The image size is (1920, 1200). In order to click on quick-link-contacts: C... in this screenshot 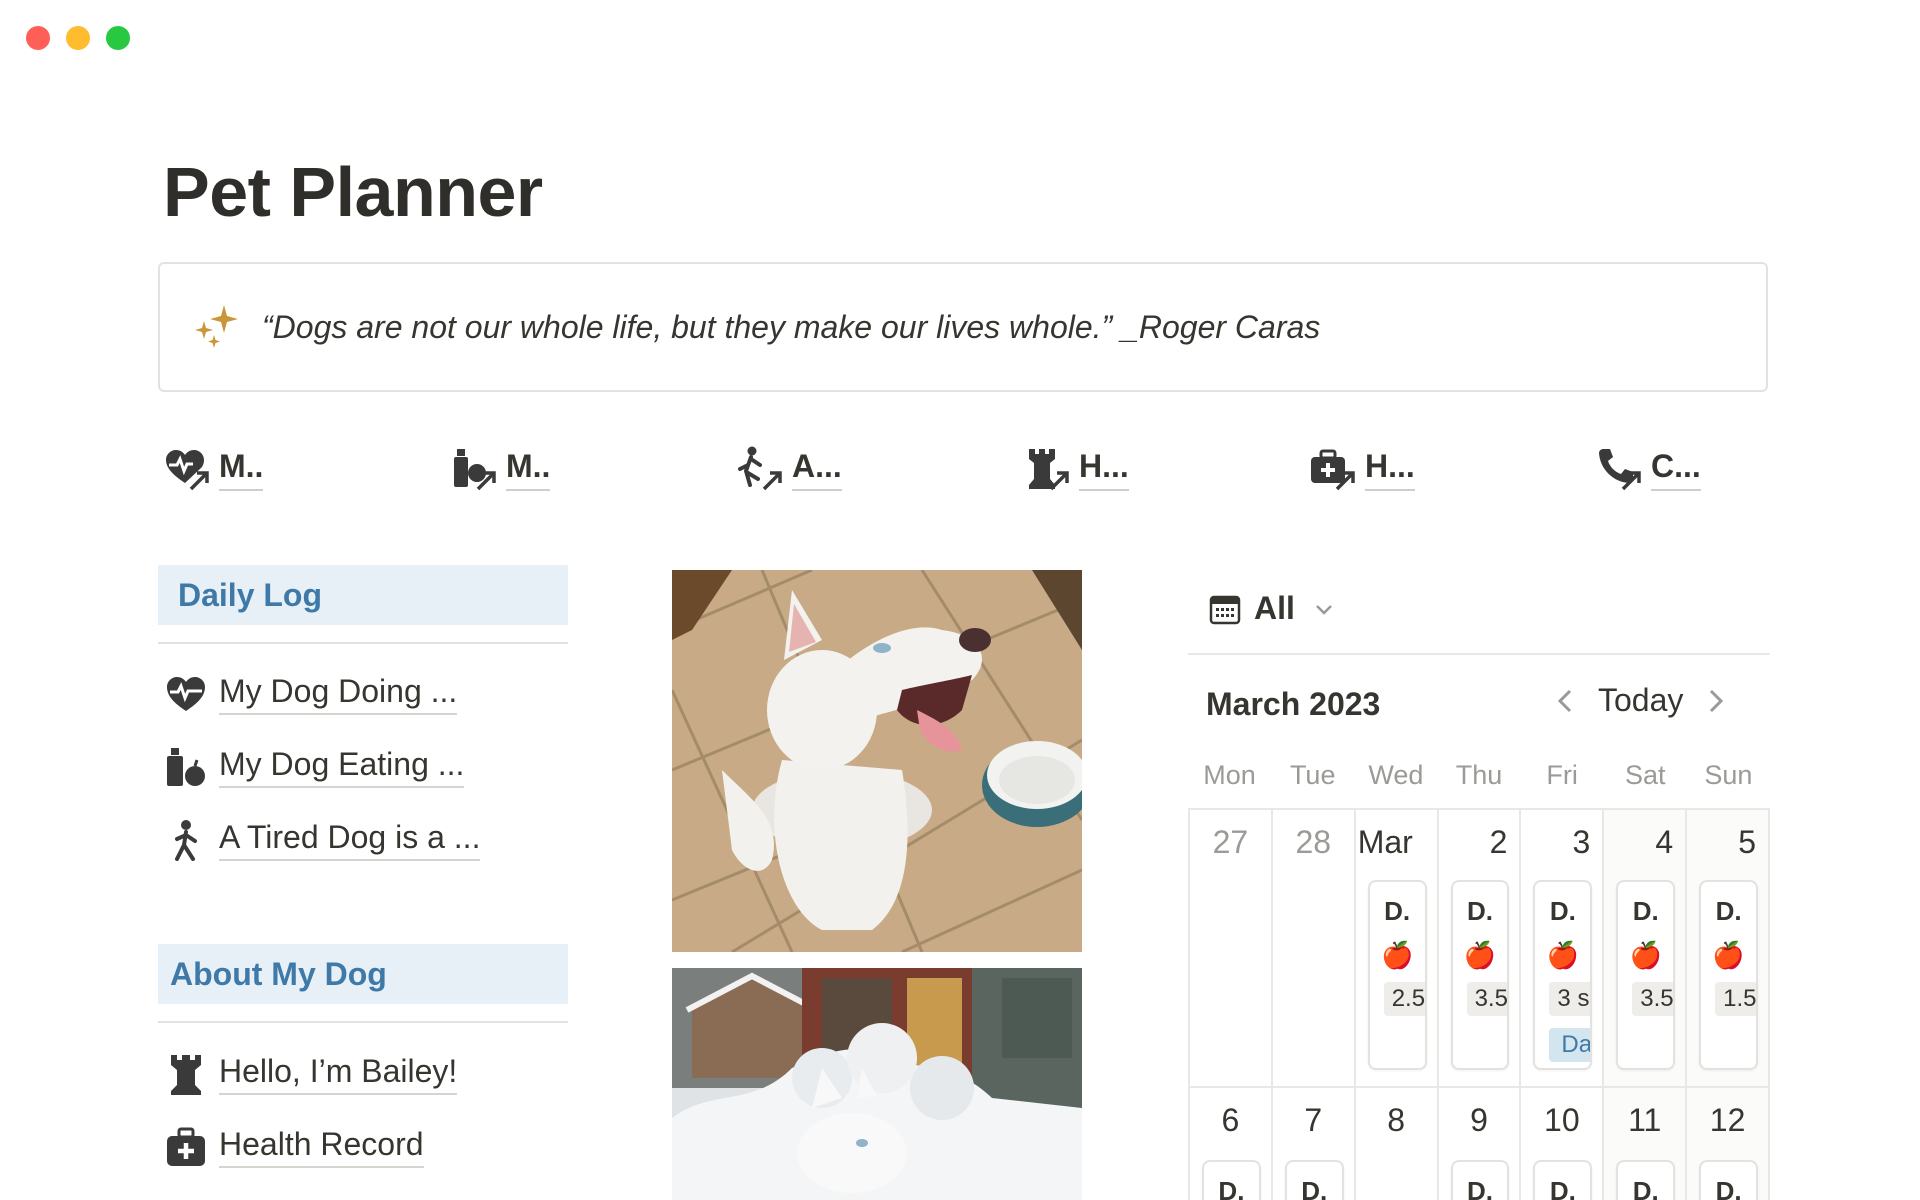, I will do `click(1648, 469)`.